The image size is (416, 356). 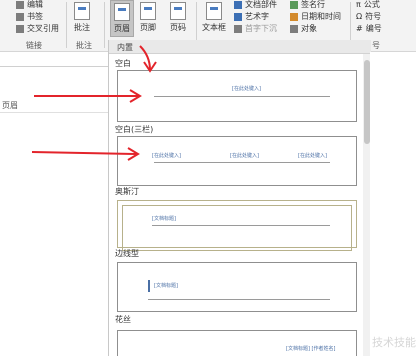 I want to click on gallery-item-label: 边线型, so click(x=127, y=253).